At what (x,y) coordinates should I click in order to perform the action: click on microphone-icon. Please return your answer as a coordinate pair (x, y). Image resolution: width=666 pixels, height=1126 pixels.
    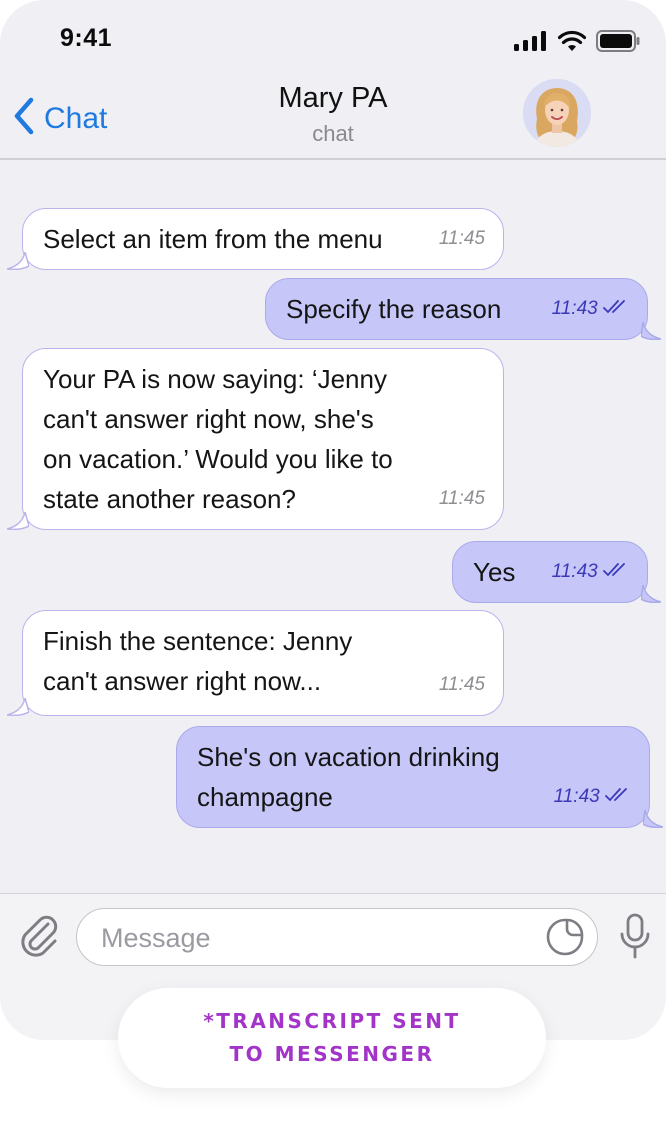
    Looking at the image, I should click on (635, 938).